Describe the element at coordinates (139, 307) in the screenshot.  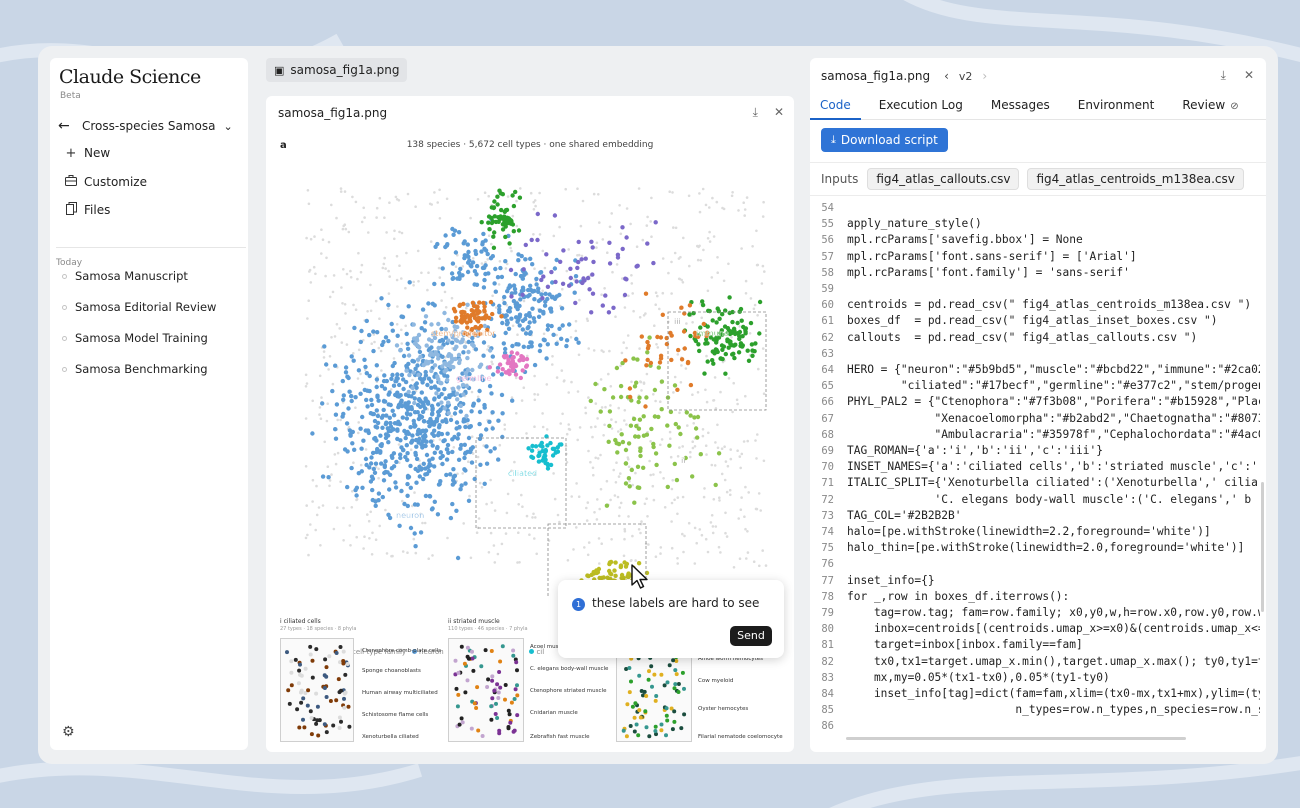
I see `history-item: Samosa Editorial Review` at that location.